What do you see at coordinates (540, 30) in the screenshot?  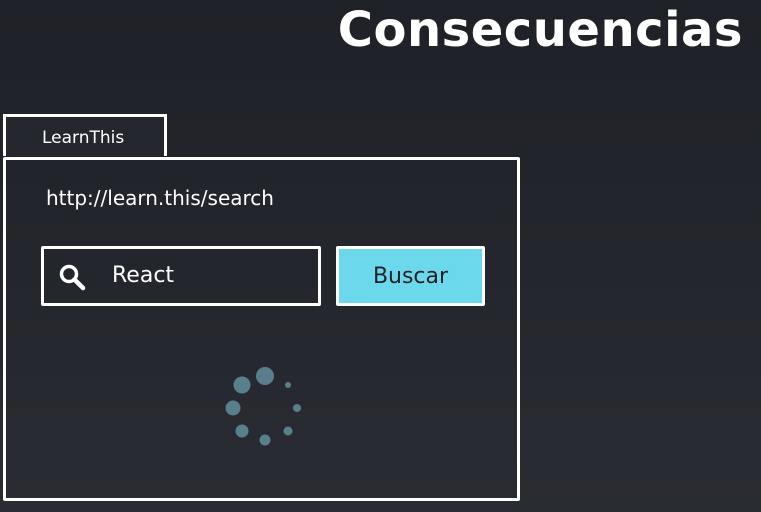 I see `slide-title: Consecuencias` at bounding box center [540, 30].